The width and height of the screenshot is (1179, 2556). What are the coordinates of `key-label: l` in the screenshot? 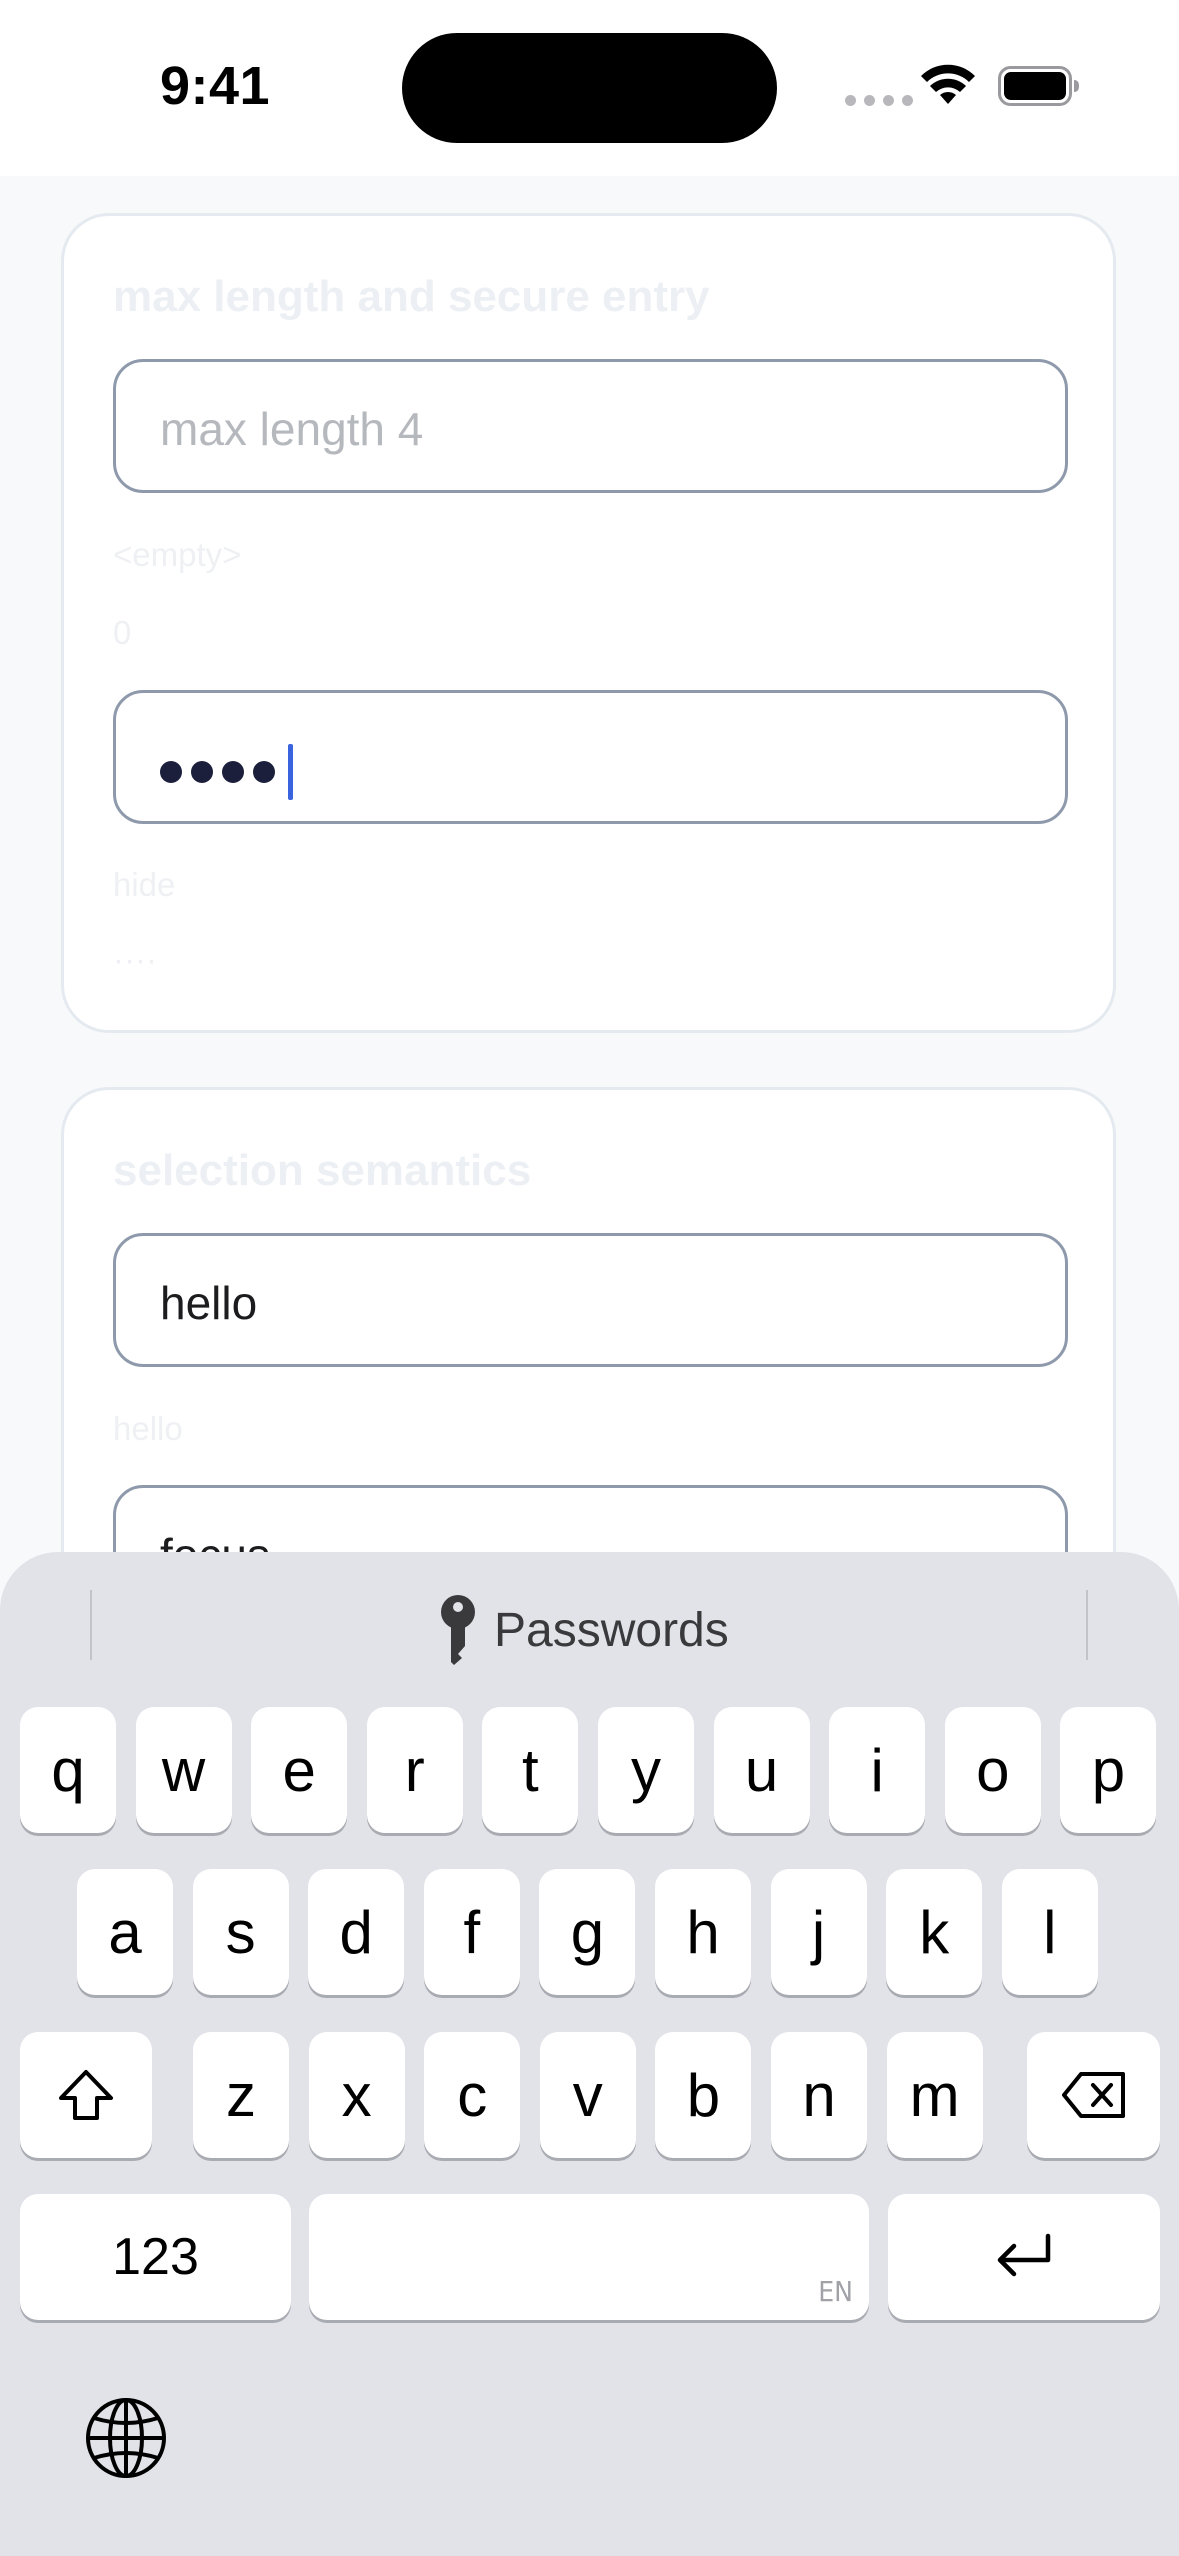 It's located at (1050, 1932).